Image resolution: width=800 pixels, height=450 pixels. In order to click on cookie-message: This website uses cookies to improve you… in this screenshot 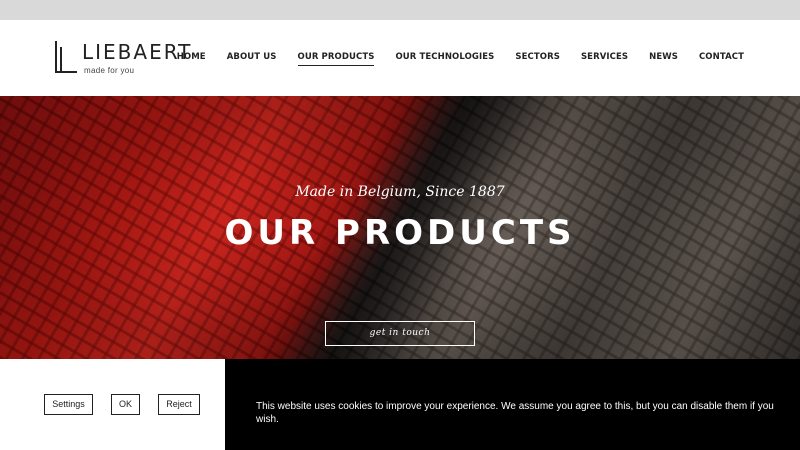, I will do `click(515, 413)`.